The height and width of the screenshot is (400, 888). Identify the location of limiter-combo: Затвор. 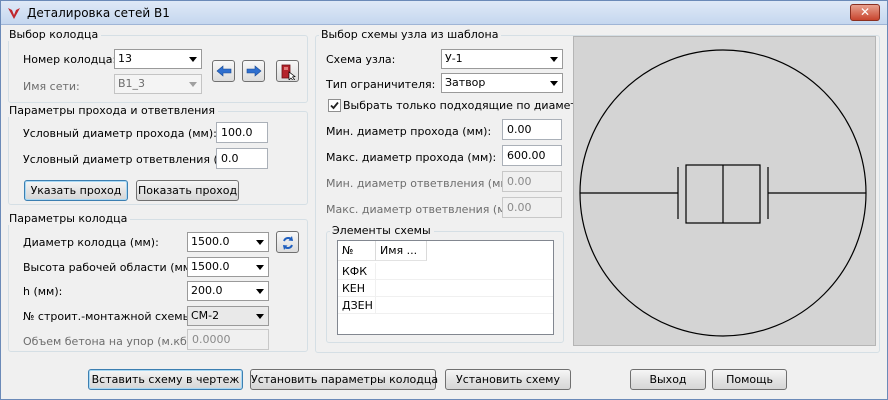
(502, 83).